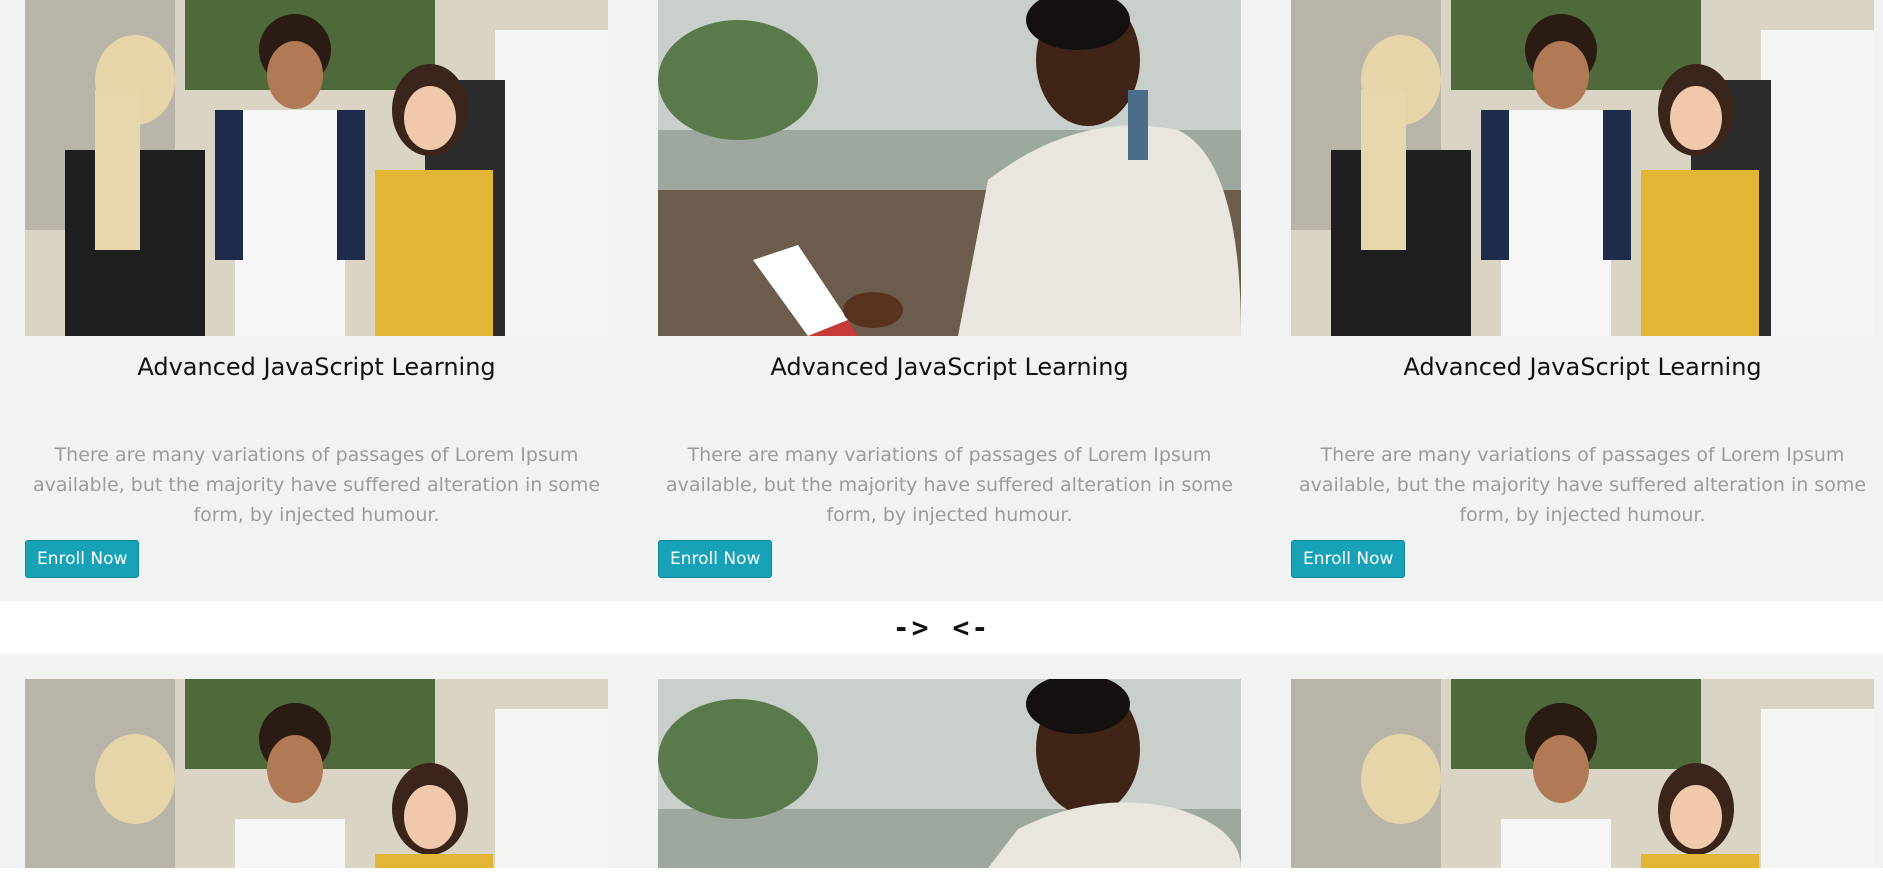 This screenshot has height=879, width=1883. I want to click on carousel-next-button: ->, so click(912, 627).